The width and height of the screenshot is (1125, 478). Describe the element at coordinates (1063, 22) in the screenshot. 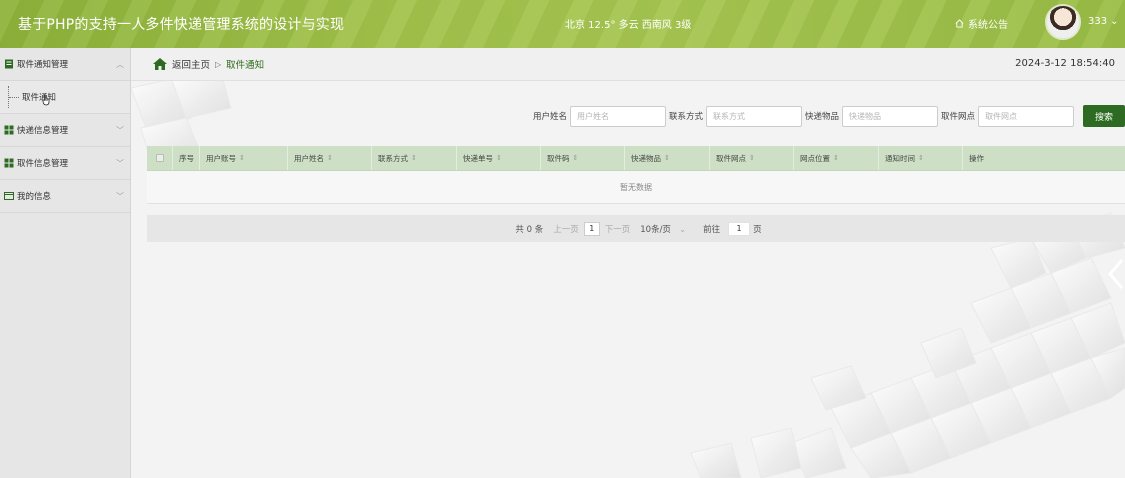

I see `avatar` at that location.